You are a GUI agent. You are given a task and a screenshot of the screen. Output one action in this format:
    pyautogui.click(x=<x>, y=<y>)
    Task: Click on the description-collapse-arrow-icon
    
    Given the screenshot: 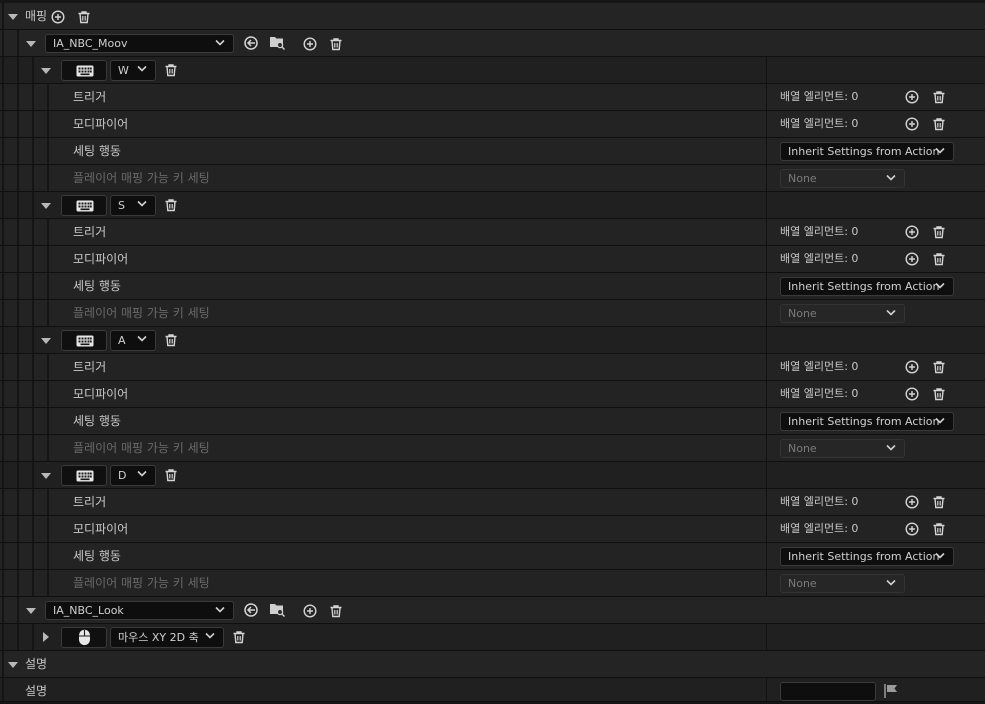 What is the action you would take?
    pyautogui.click(x=13, y=665)
    